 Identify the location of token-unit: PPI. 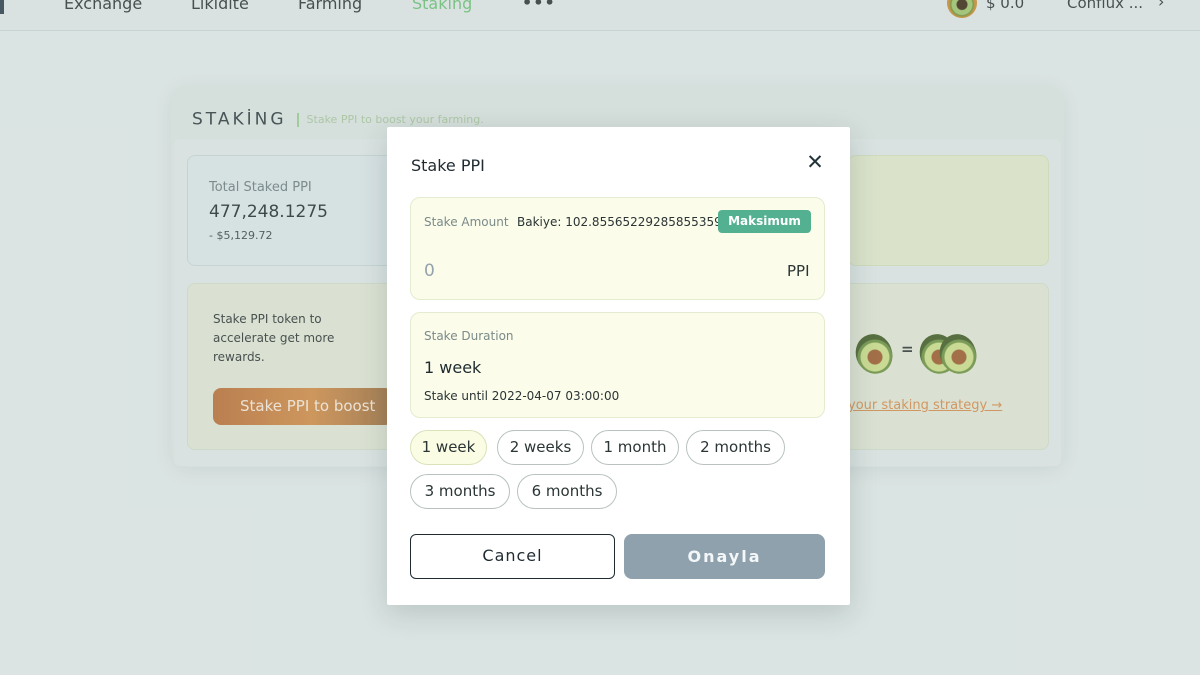
(798, 271).